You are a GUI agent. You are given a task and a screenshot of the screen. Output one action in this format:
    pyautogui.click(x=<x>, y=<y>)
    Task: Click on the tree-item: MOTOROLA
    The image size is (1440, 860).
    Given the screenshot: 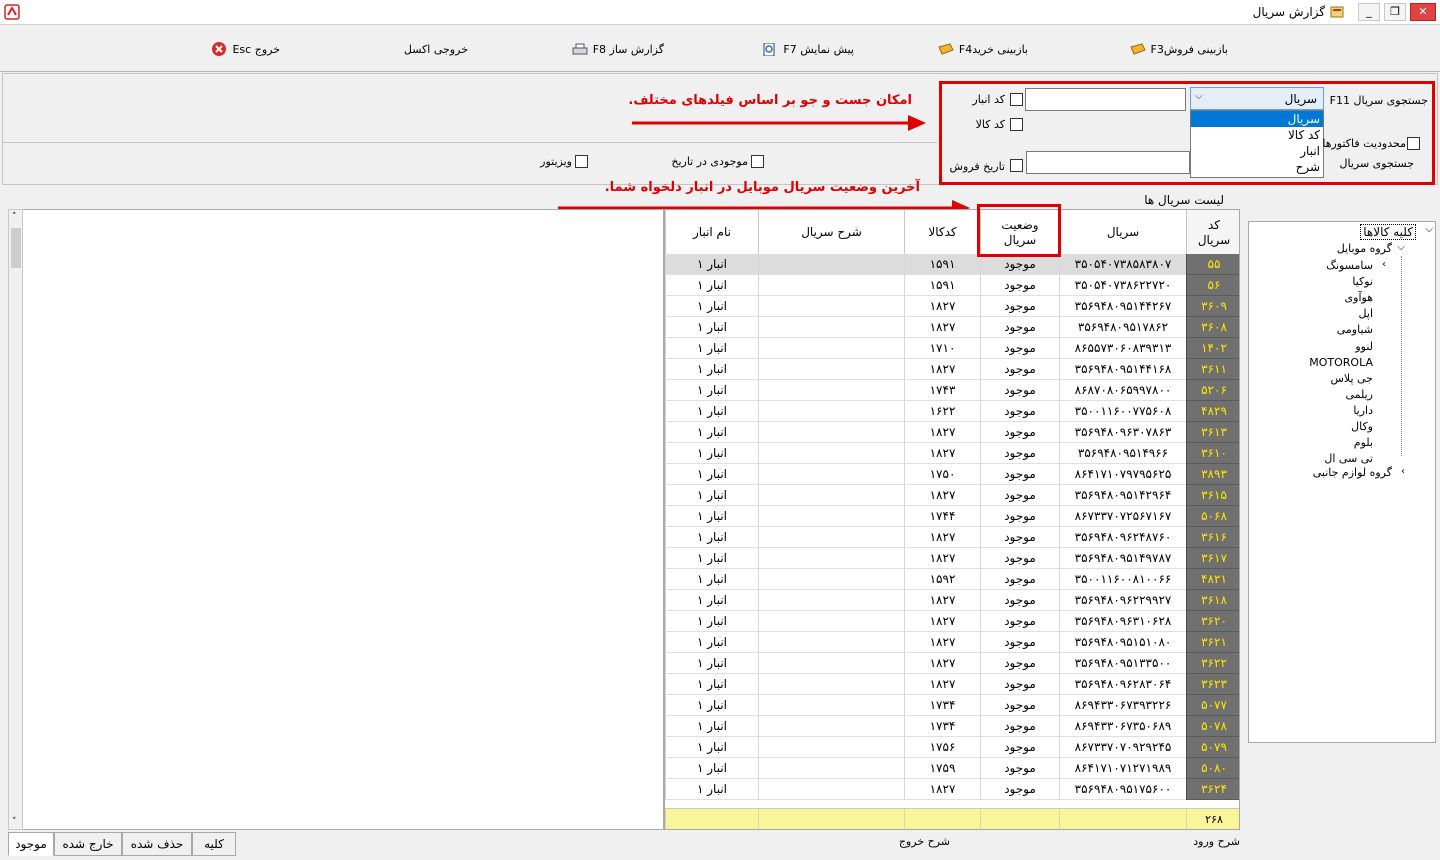 What is the action you would take?
    pyautogui.click(x=1341, y=362)
    